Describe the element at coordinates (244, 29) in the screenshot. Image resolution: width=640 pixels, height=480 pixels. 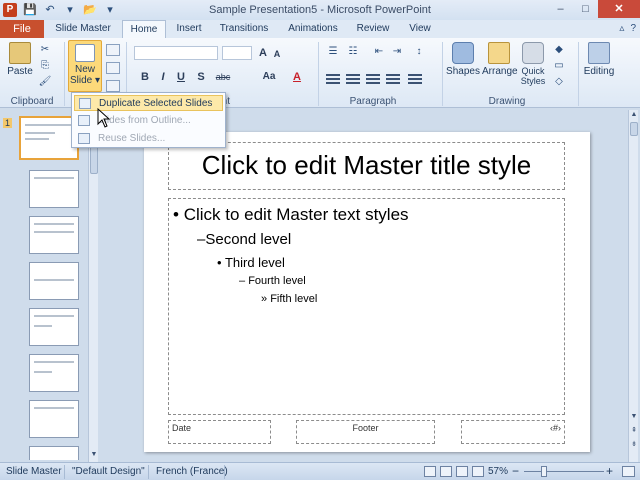
I see `tab-transitions: Transitions` at that location.